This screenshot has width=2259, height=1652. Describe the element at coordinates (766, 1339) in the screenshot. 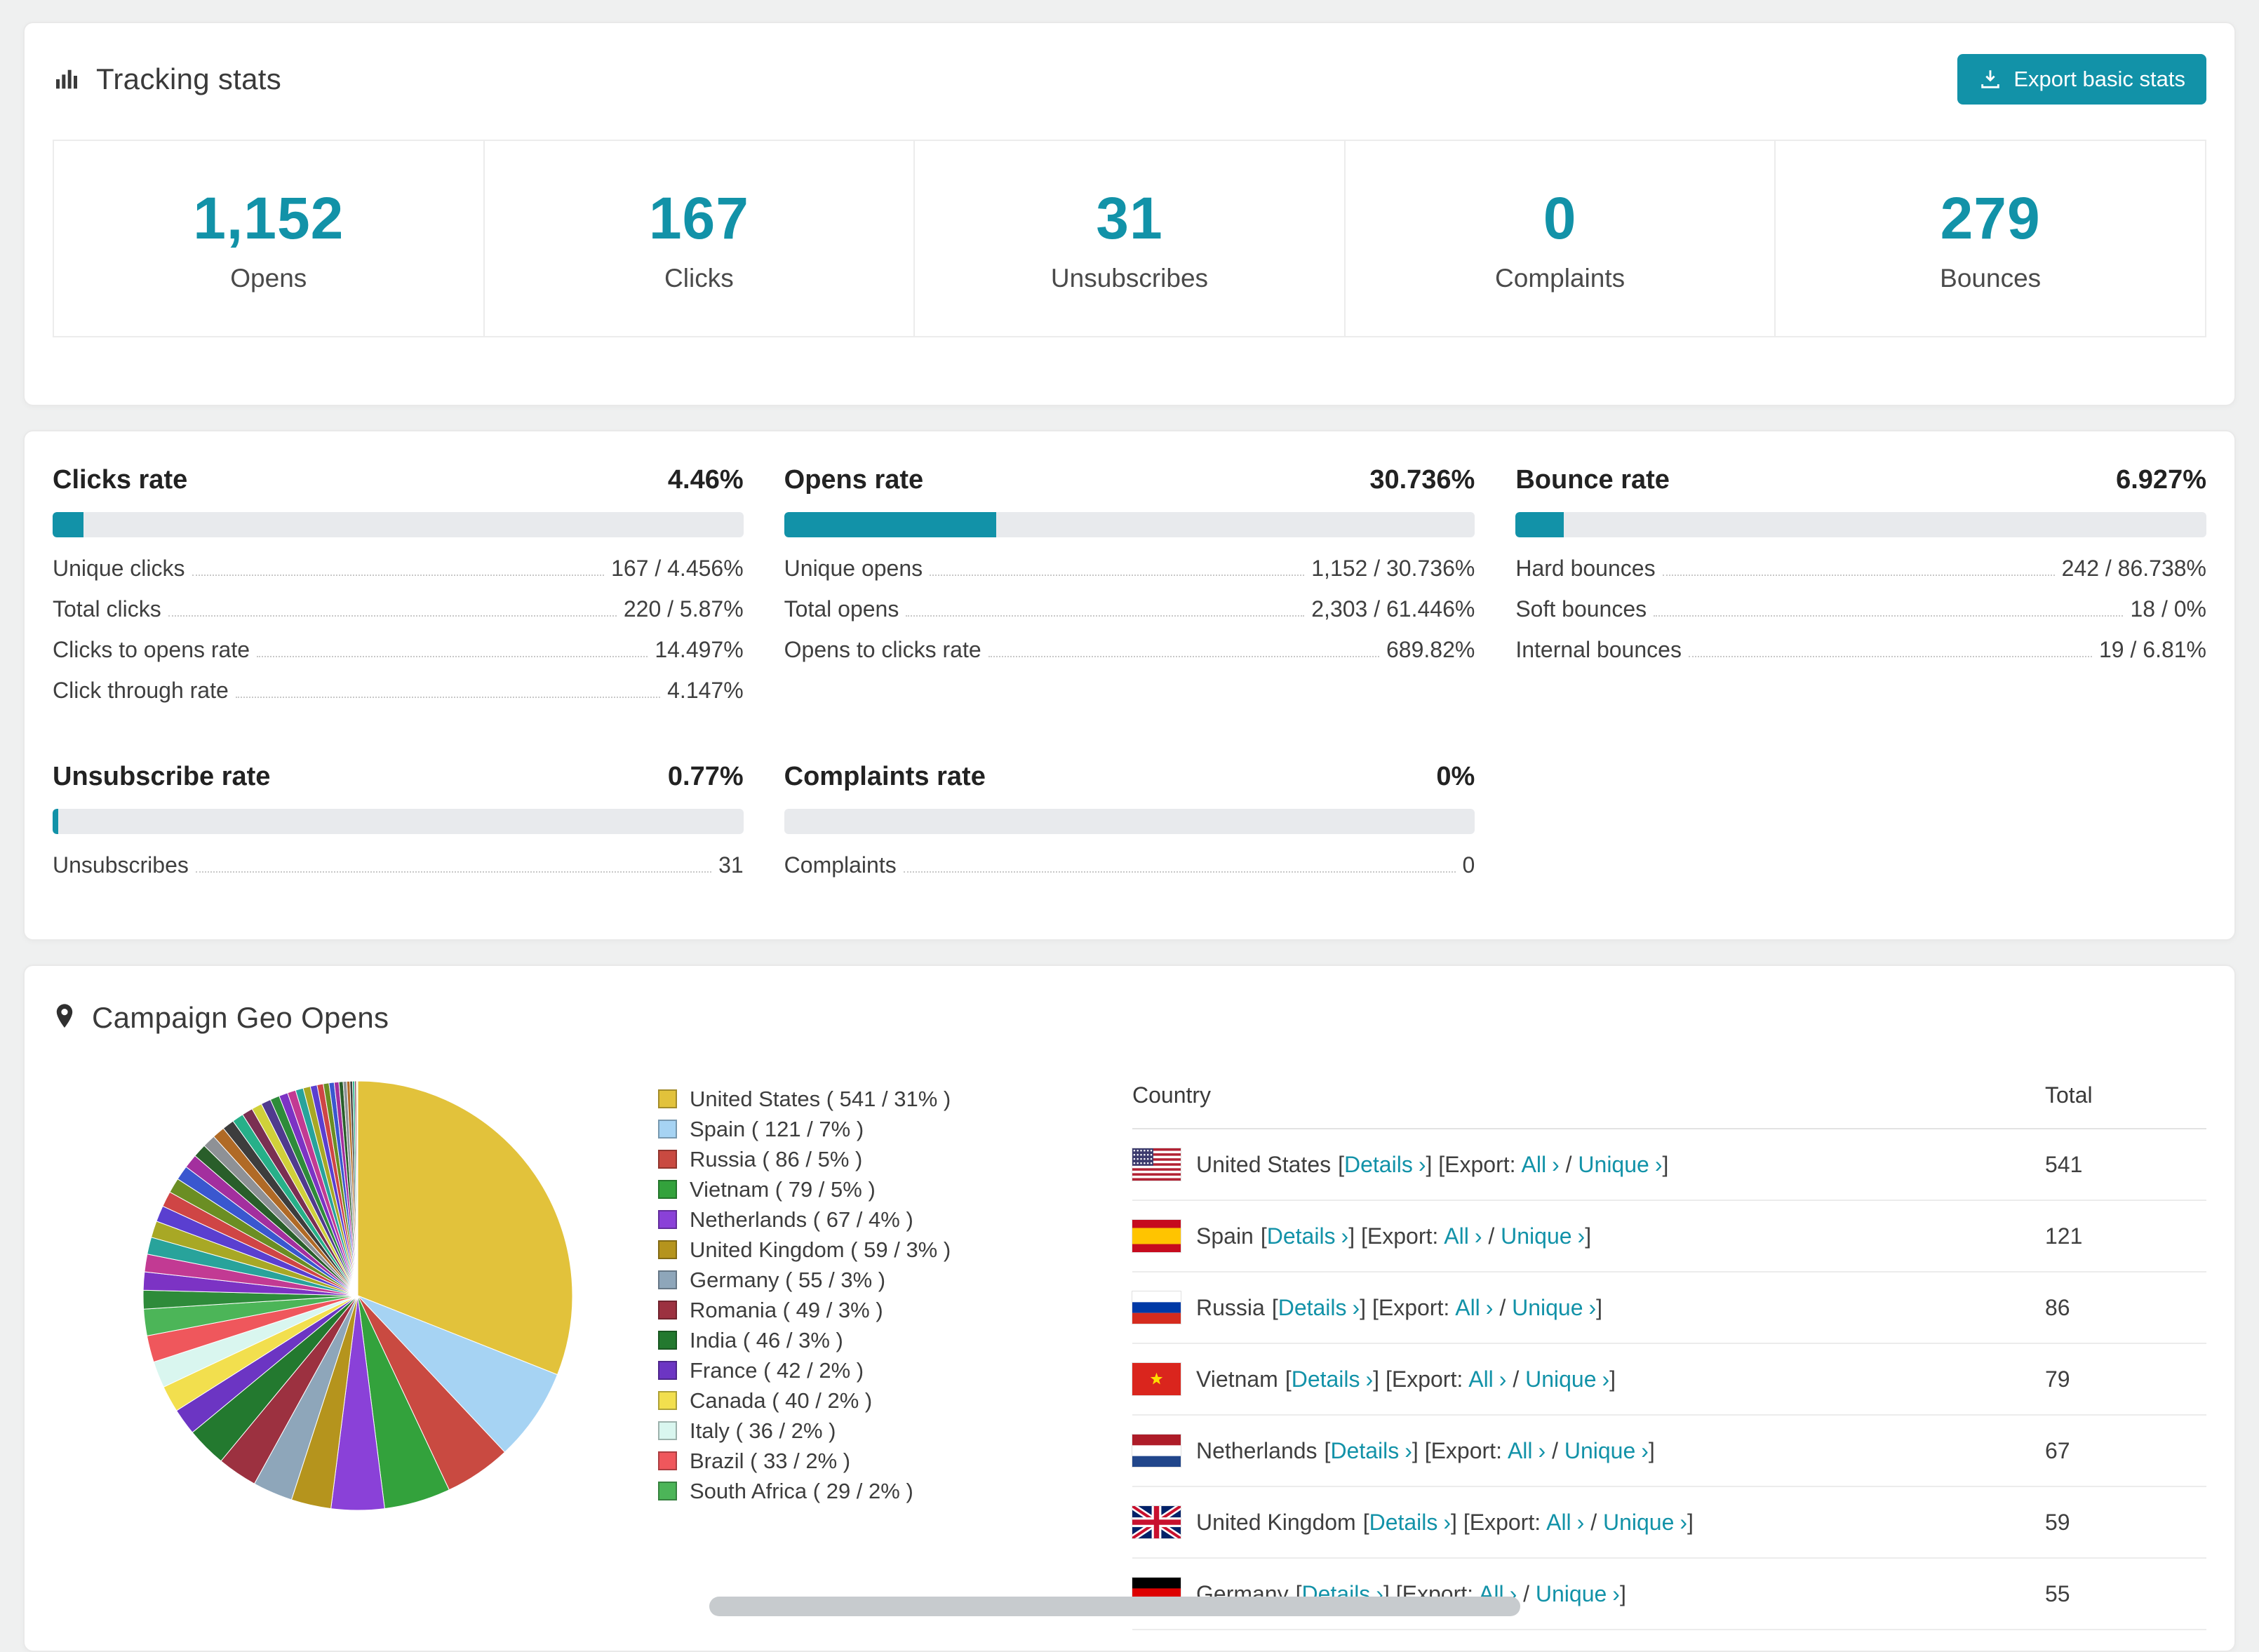

I see `legend-label: India ( 46 / 3% )` at that location.